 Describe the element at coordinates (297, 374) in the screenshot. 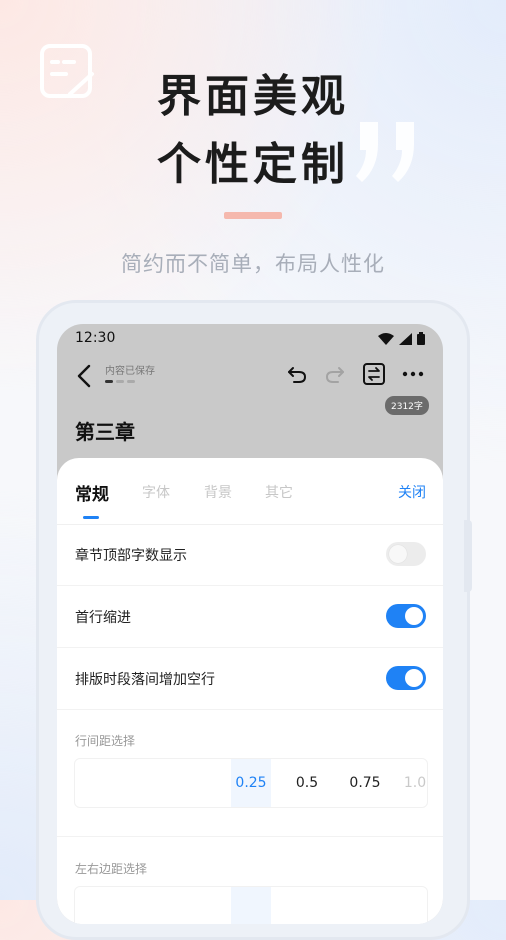

I see `undo-icon` at that location.